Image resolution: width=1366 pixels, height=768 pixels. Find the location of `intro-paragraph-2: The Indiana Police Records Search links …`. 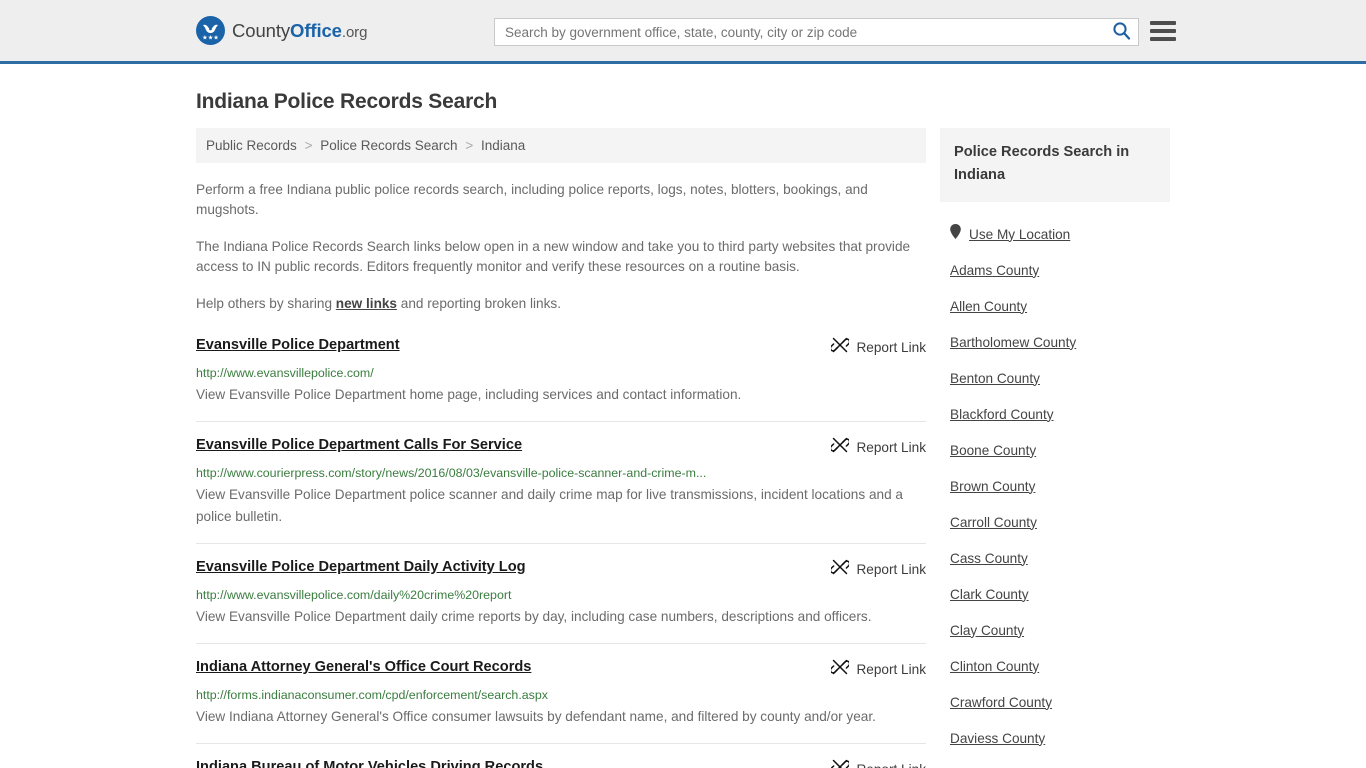

intro-paragraph-2: The Indiana Police Records Search links … is located at coordinates (553, 256).